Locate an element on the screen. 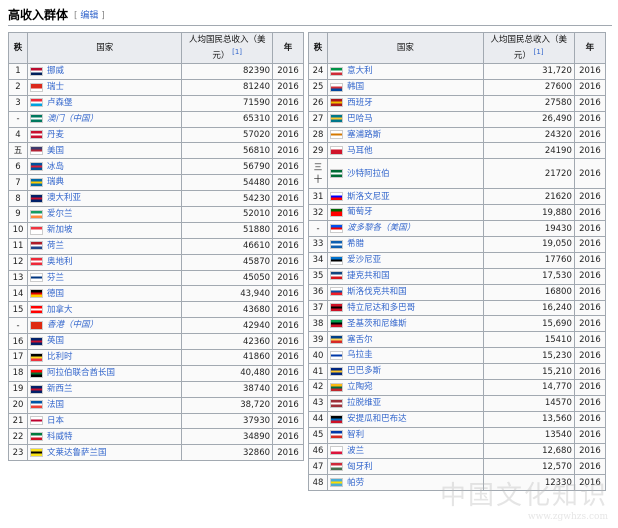 This screenshot has height=528, width=618. country-link: 加拿大 is located at coordinates (60, 310).